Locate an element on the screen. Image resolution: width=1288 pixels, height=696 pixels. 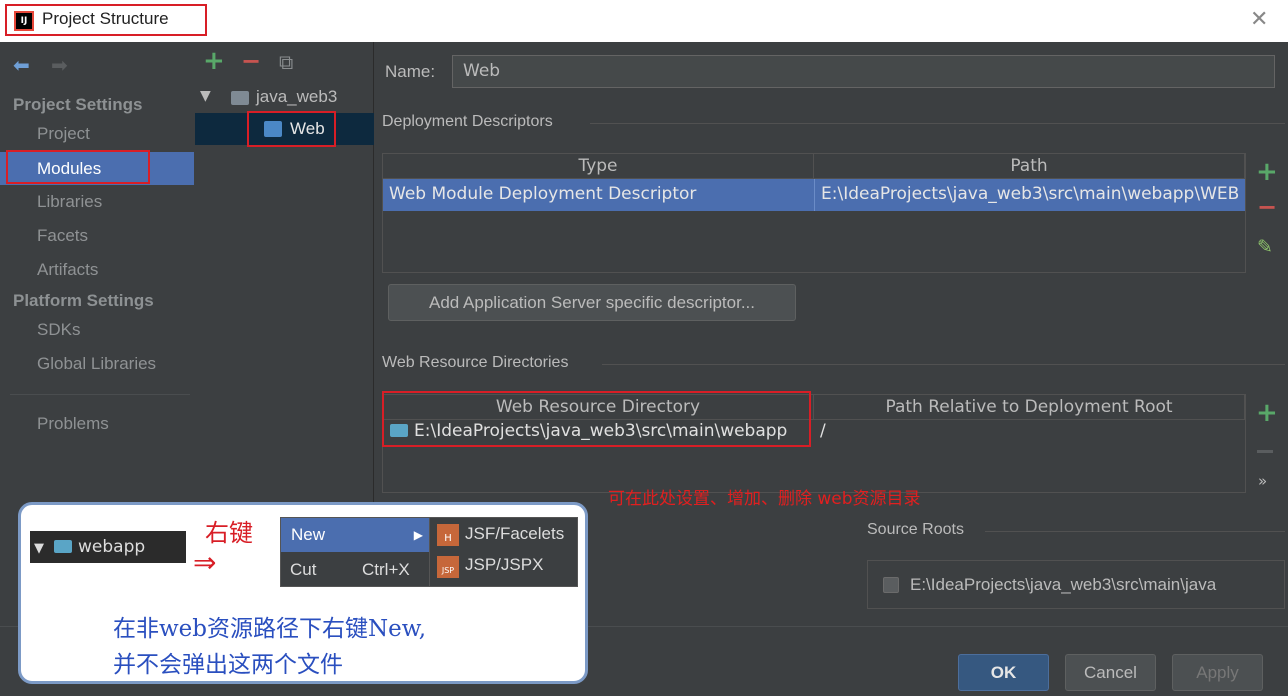
project-settings-header: Project Settings is located at coordinates (78, 104).